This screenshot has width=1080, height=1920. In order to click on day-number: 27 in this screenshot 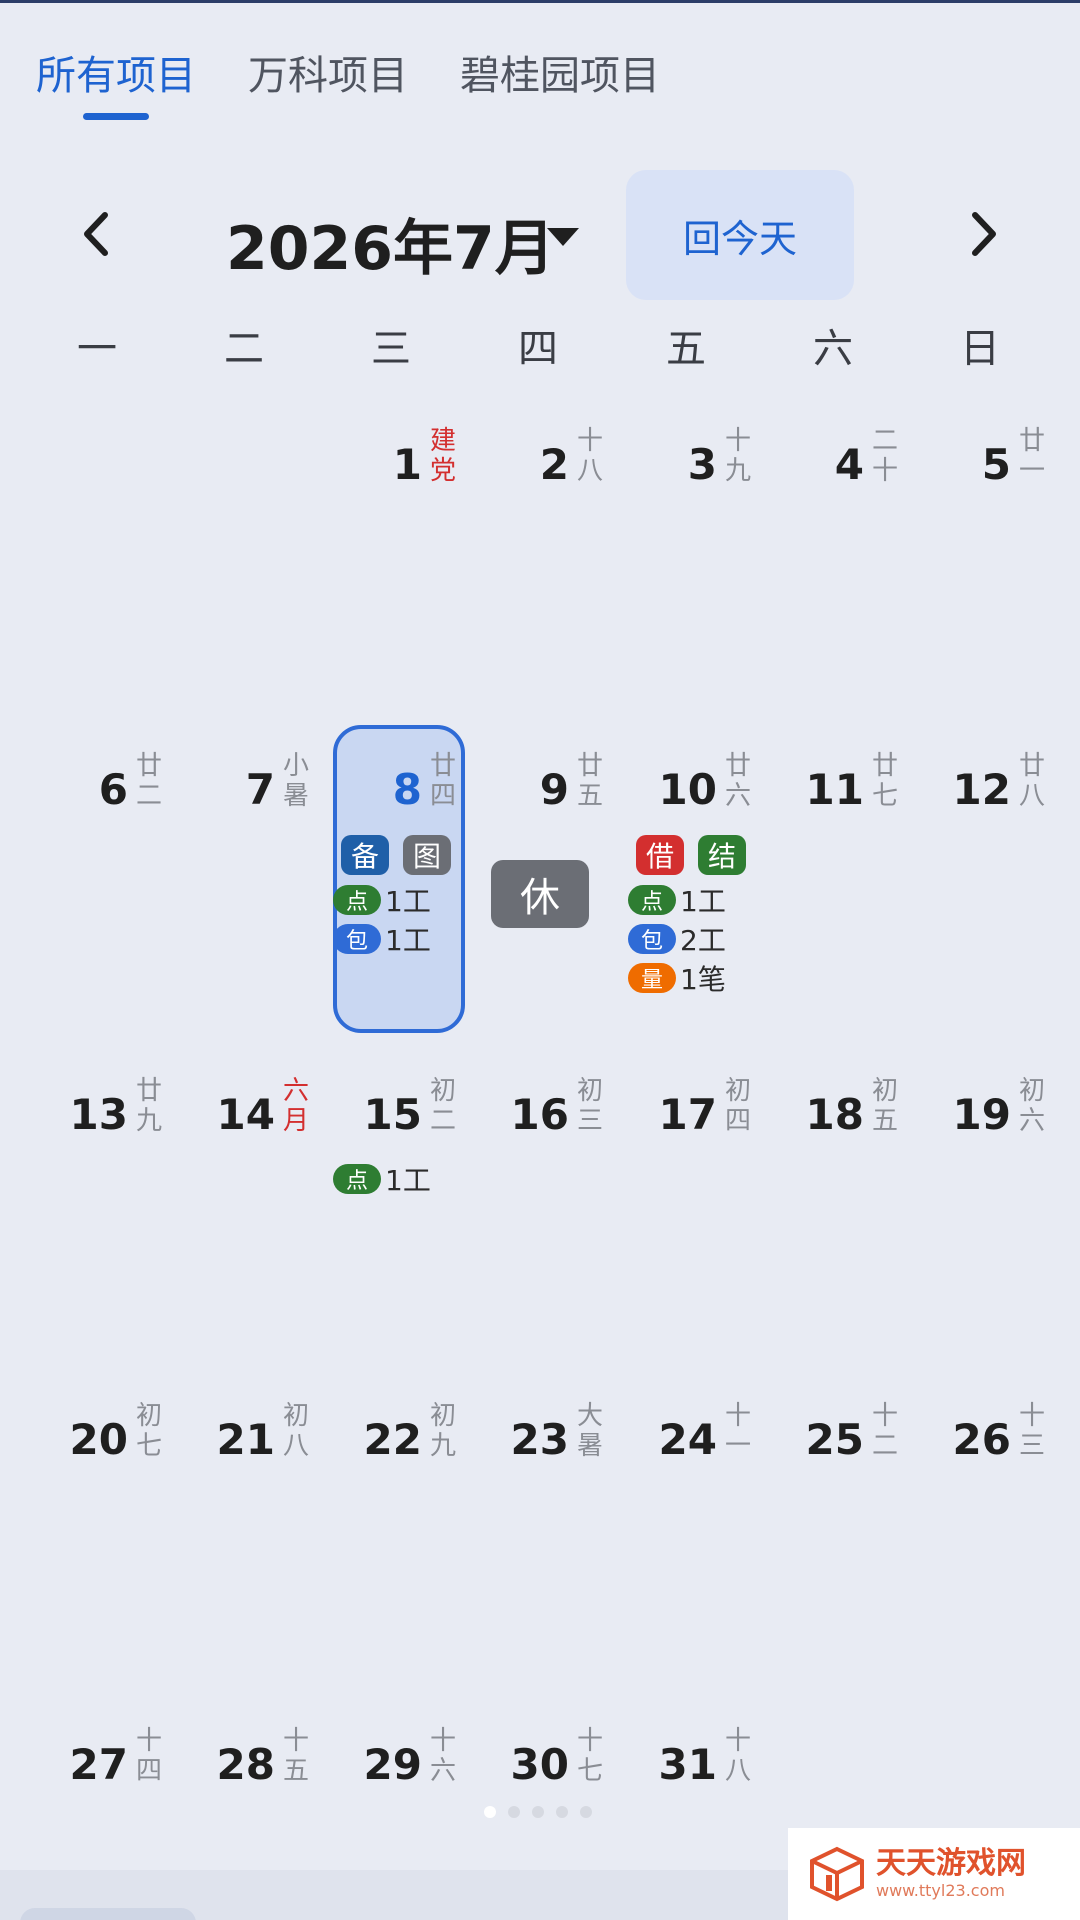, I will do `click(98, 1764)`.